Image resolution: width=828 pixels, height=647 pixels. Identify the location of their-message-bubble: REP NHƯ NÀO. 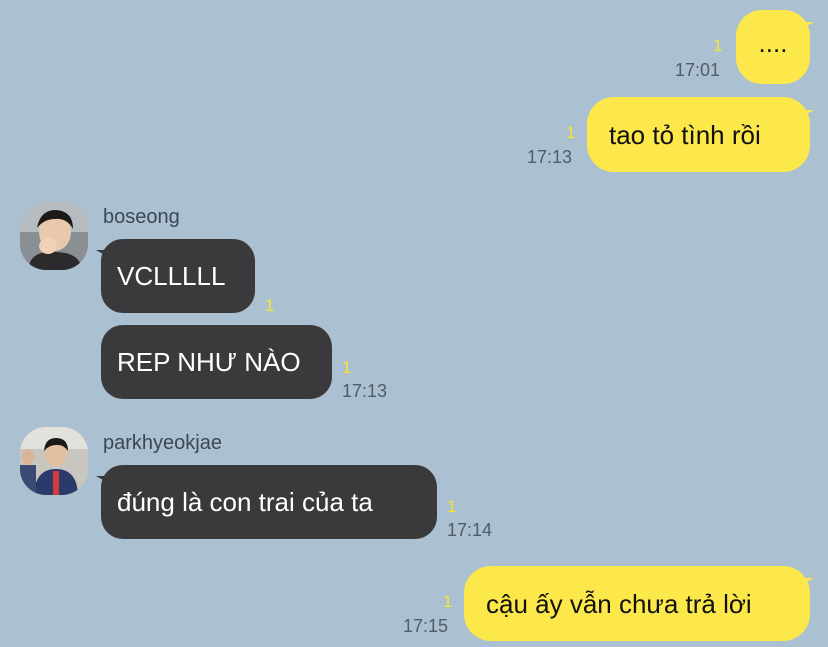
(216, 362).